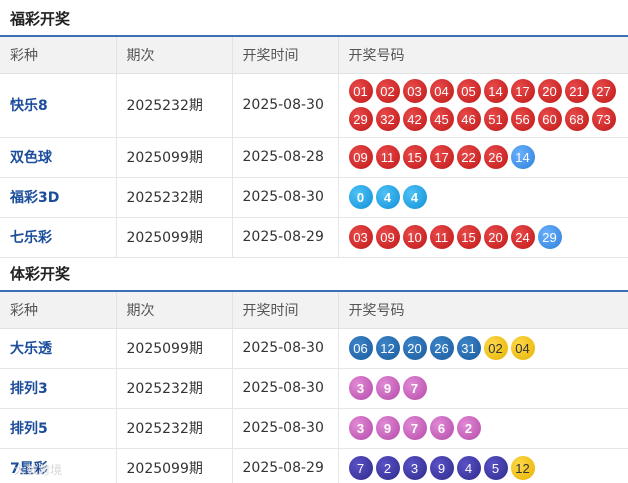 The image size is (628, 483). Describe the element at coordinates (488, 197) in the screenshot. I see `ball-list: 044` at that location.